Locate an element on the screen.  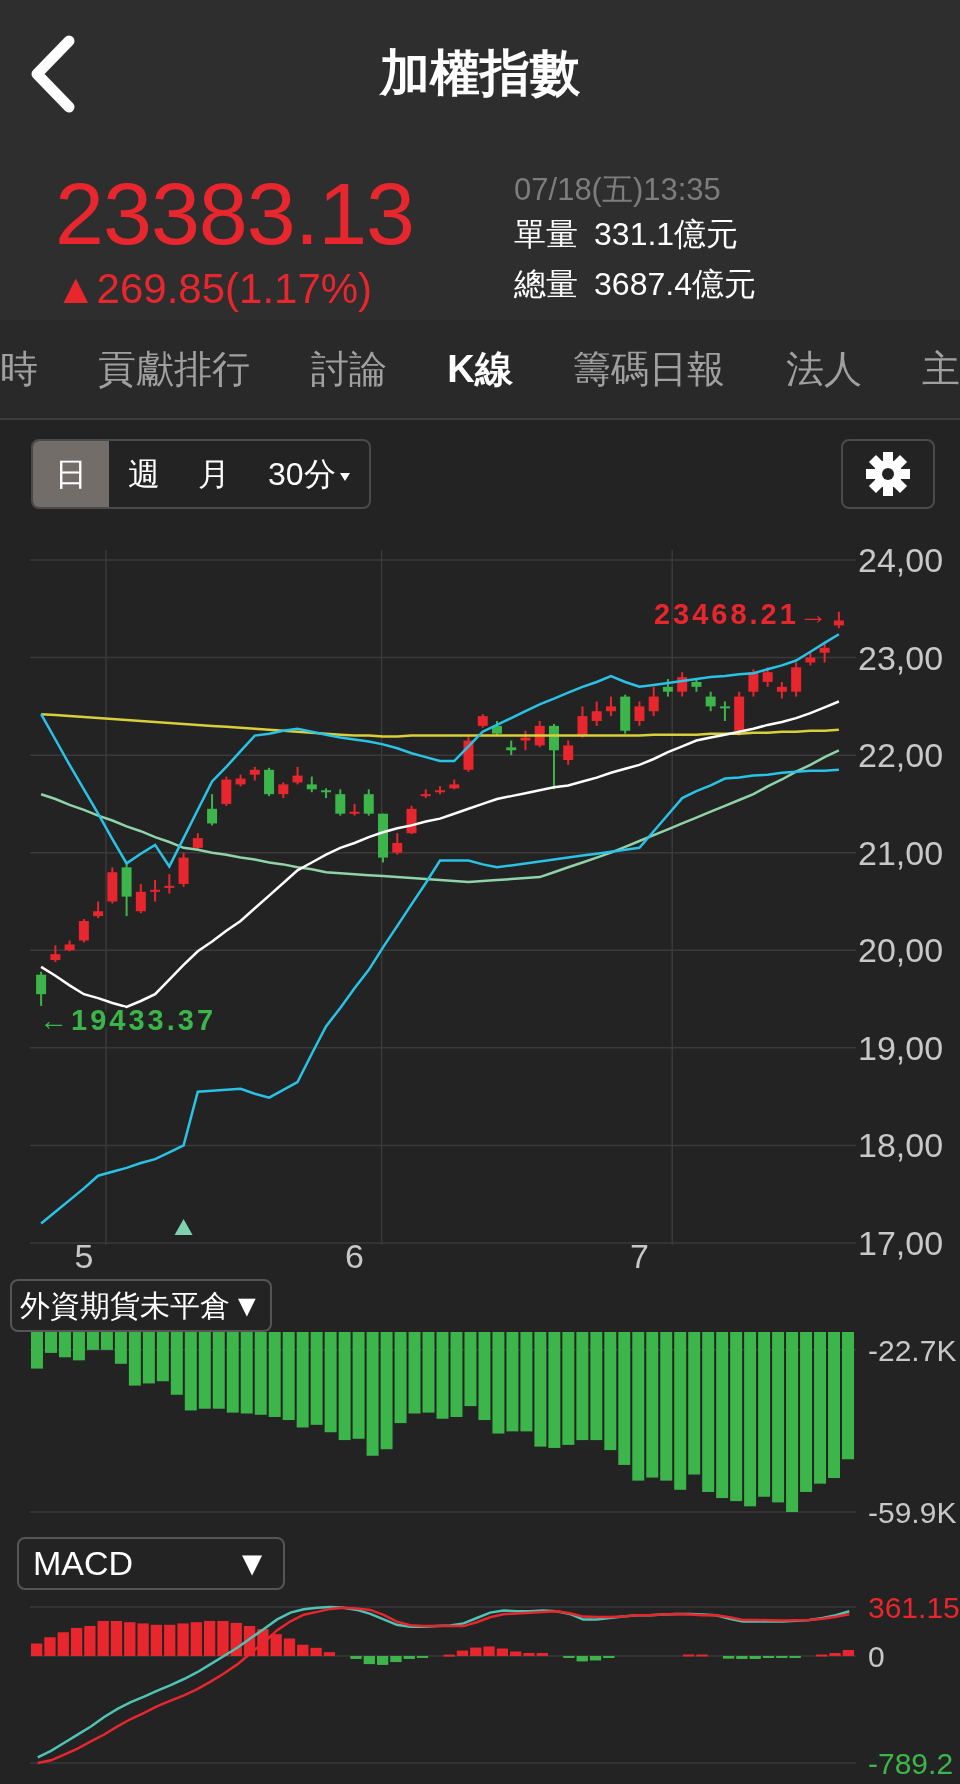
axis-label: -59.9K is located at coordinates (912, 1512).